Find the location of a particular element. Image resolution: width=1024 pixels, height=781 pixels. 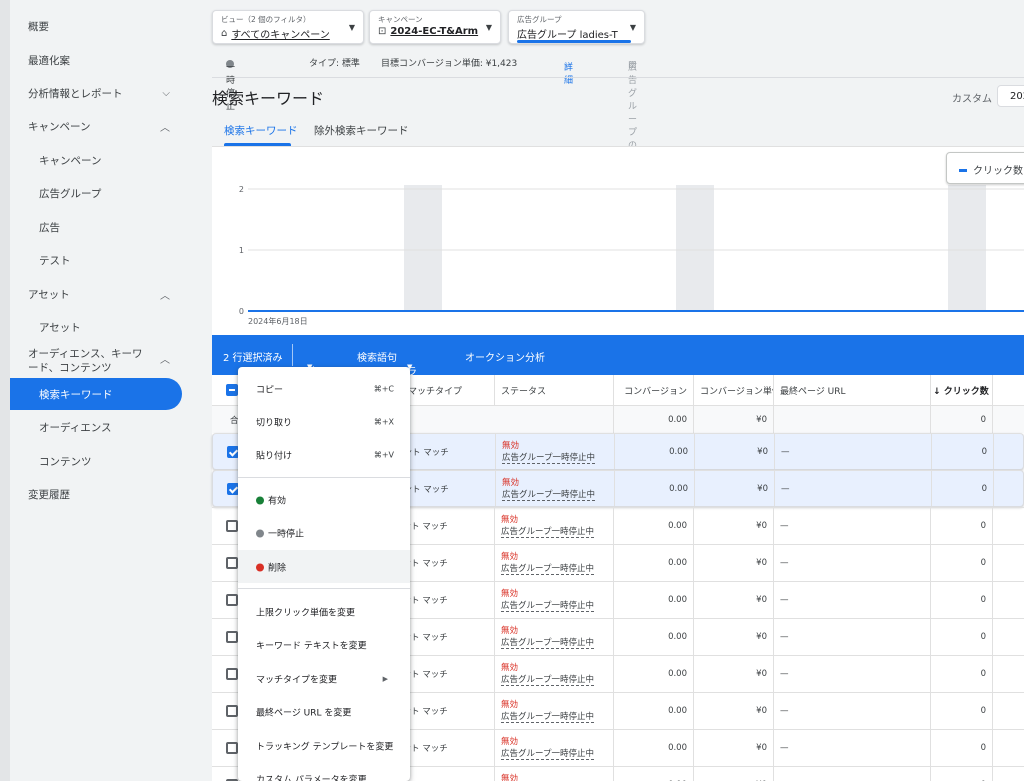

menu-item-copy: コピー ⌘+C is located at coordinates (324, 388).